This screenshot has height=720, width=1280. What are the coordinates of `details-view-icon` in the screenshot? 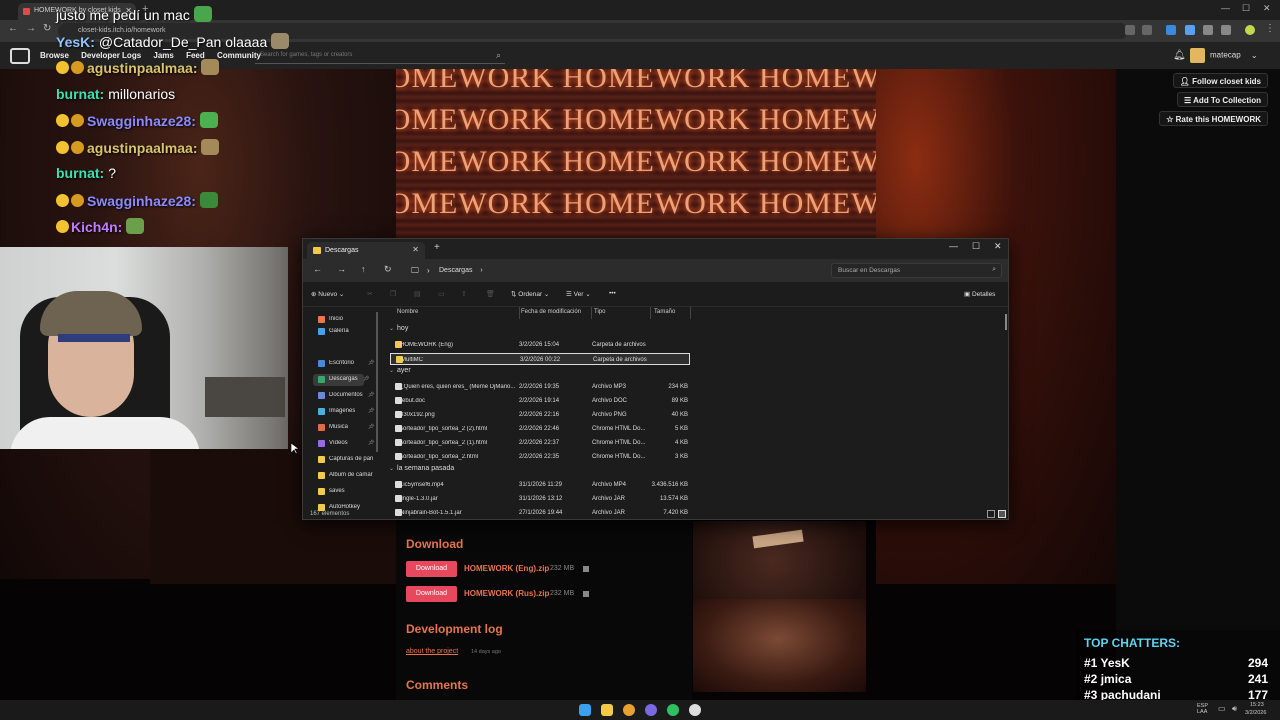 It's located at (991, 514).